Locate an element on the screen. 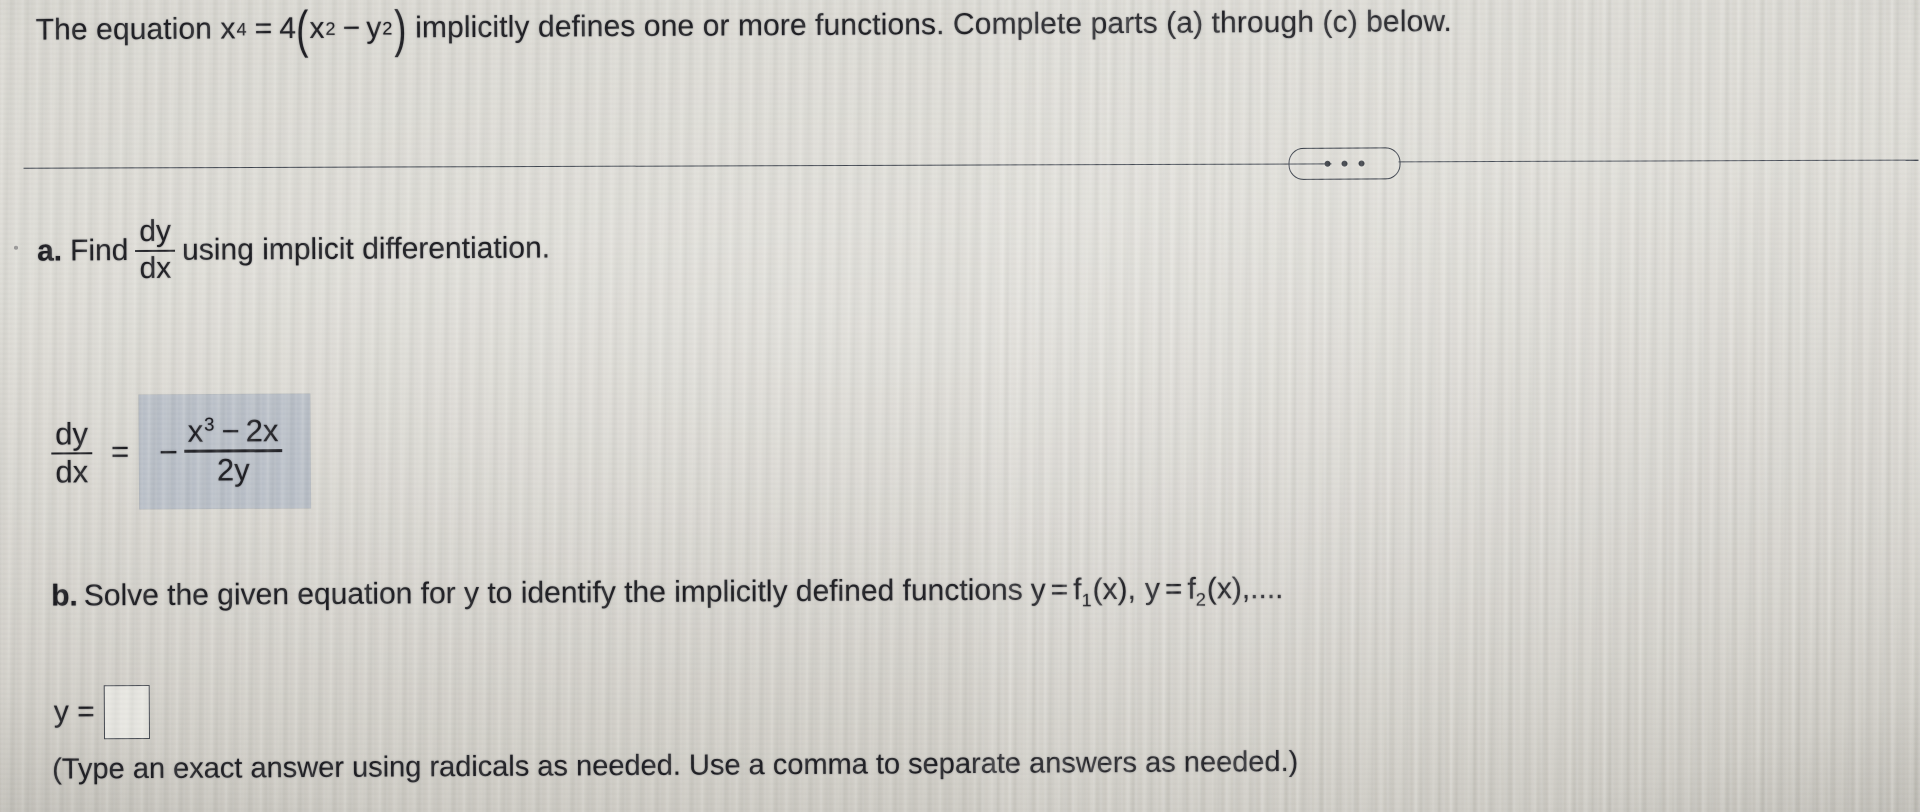 This screenshot has height=812, width=1920. more-dot-3-icon is located at coordinates (1361, 163).